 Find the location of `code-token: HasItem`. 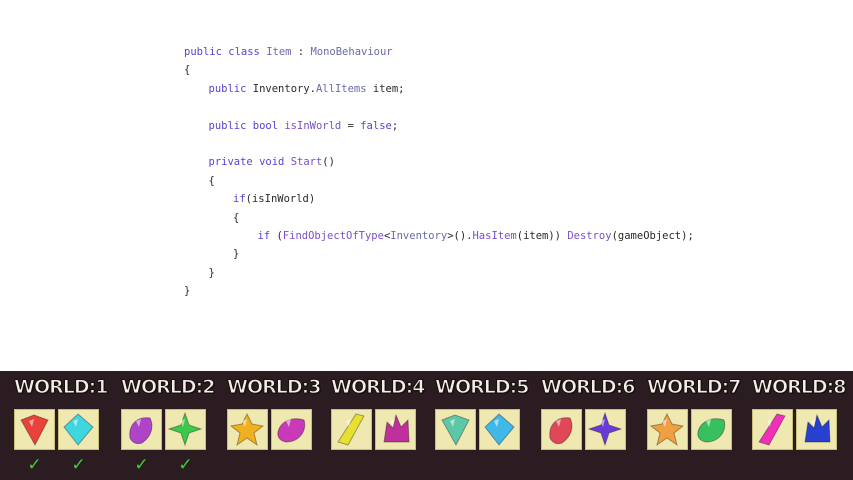

code-token: HasItem is located at coordinates (494, 235).